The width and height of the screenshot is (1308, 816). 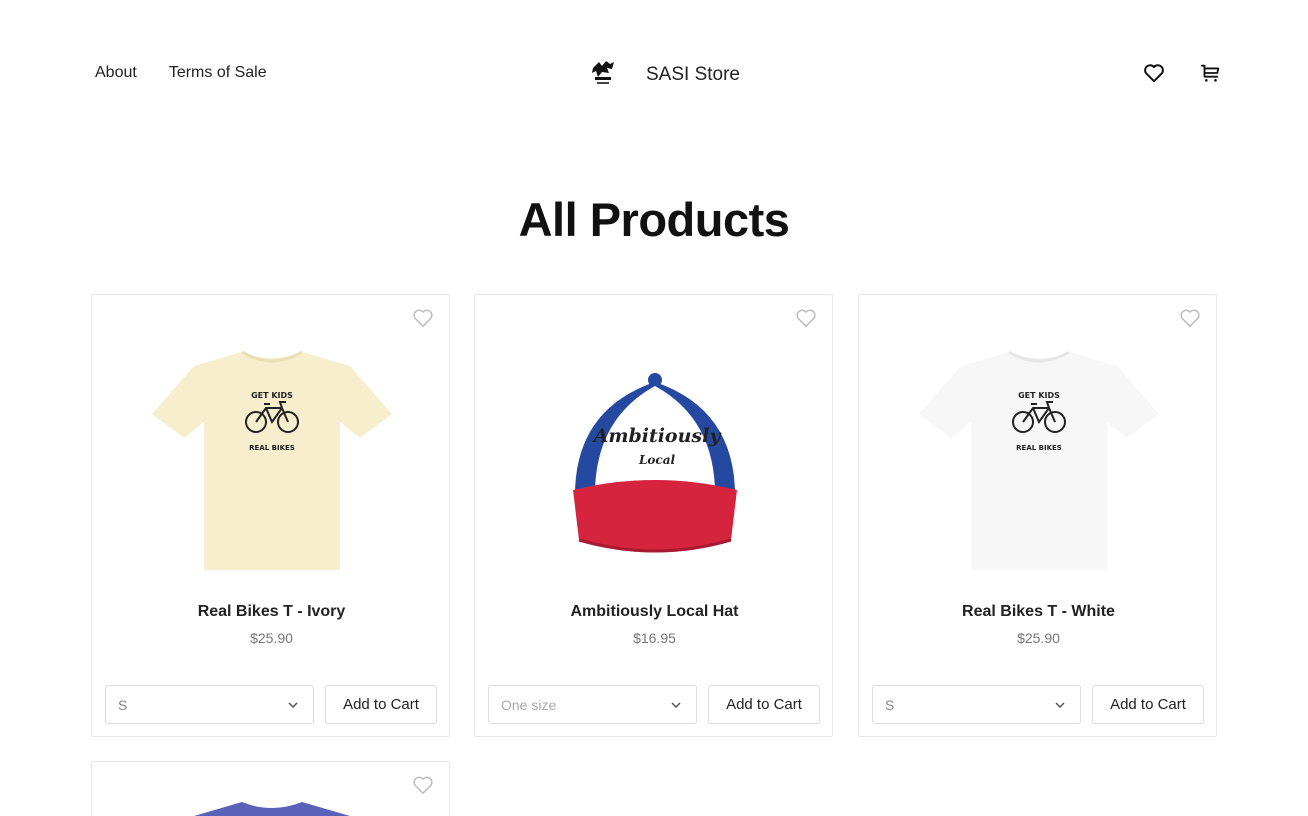 I want to click on main-nav: About Terms of Sale, so click(x=181, y=73).